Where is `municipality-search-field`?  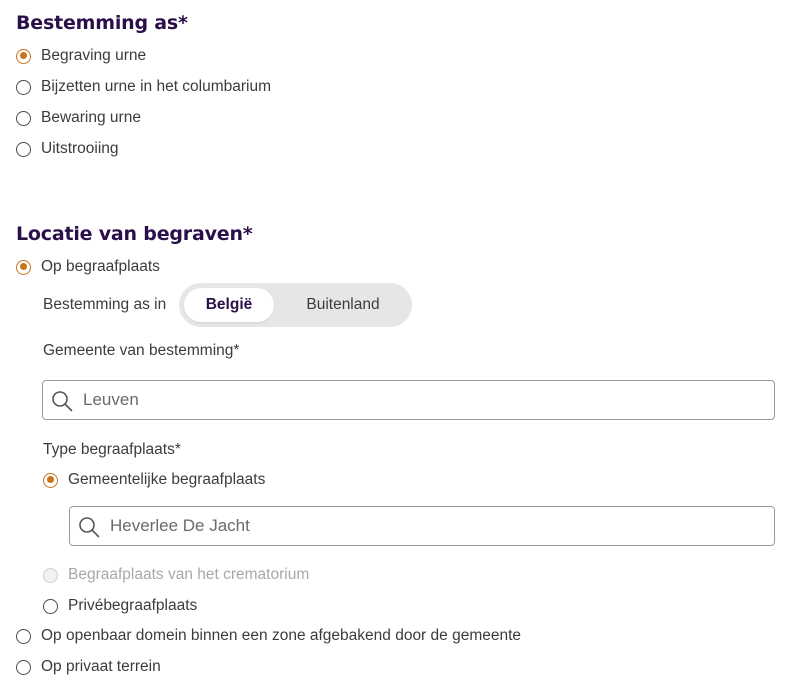
municipality-search-field is located at coordinates (408, 400).